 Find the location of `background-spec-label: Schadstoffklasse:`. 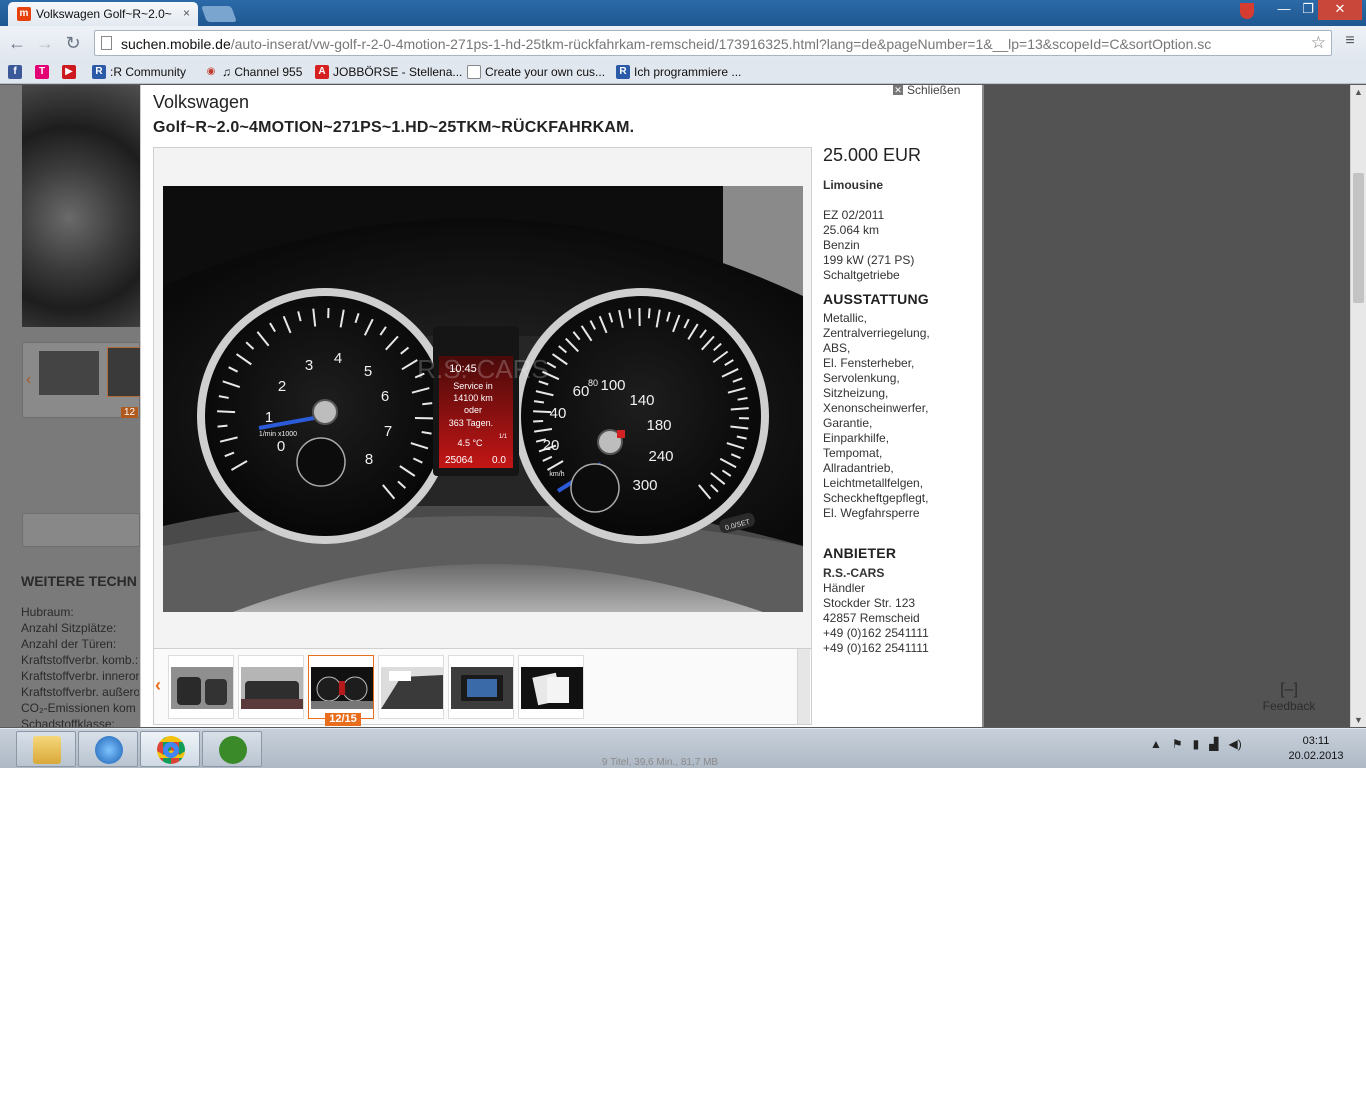

background-spec-label: Schadstoffklasse: is located at coordinates (68, 722).